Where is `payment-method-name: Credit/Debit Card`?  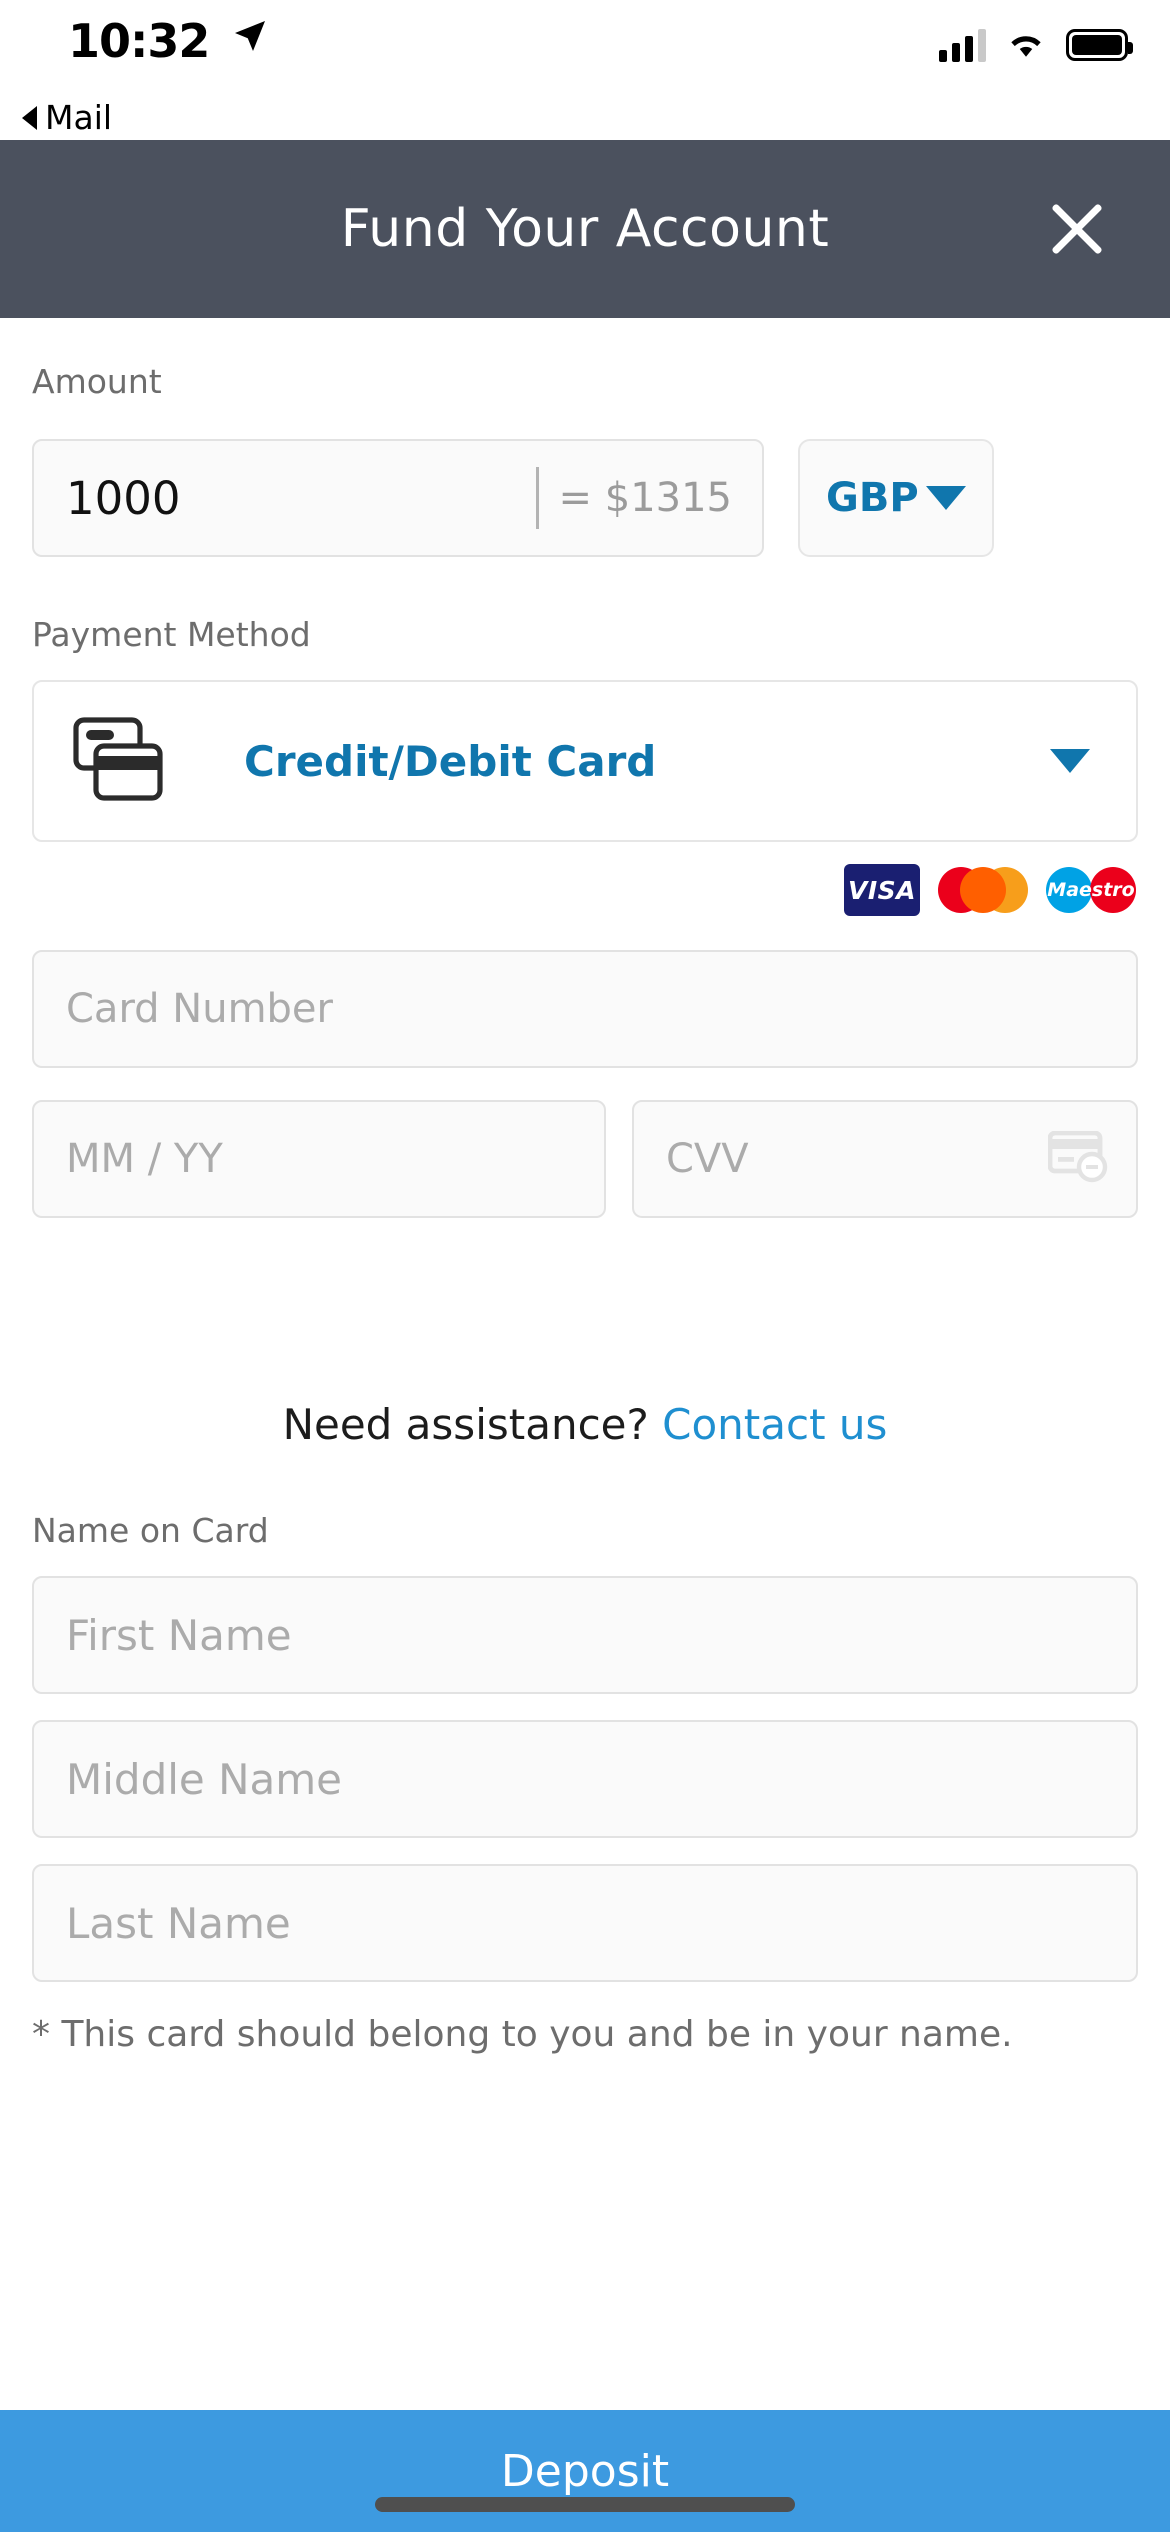 payment-method-name: Credit/Debit Card is located at coordinates (450, 761).